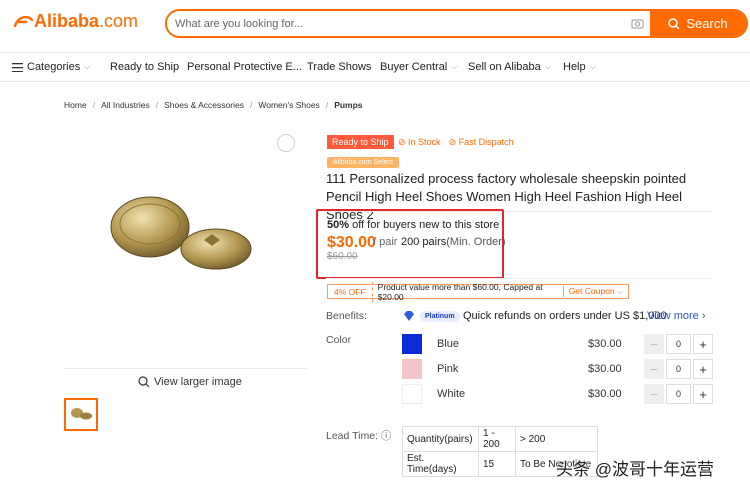 The width and height of the screenshot is (750, 491). I want to click on table-cell: Quantity(pairs), so click(440, 439).